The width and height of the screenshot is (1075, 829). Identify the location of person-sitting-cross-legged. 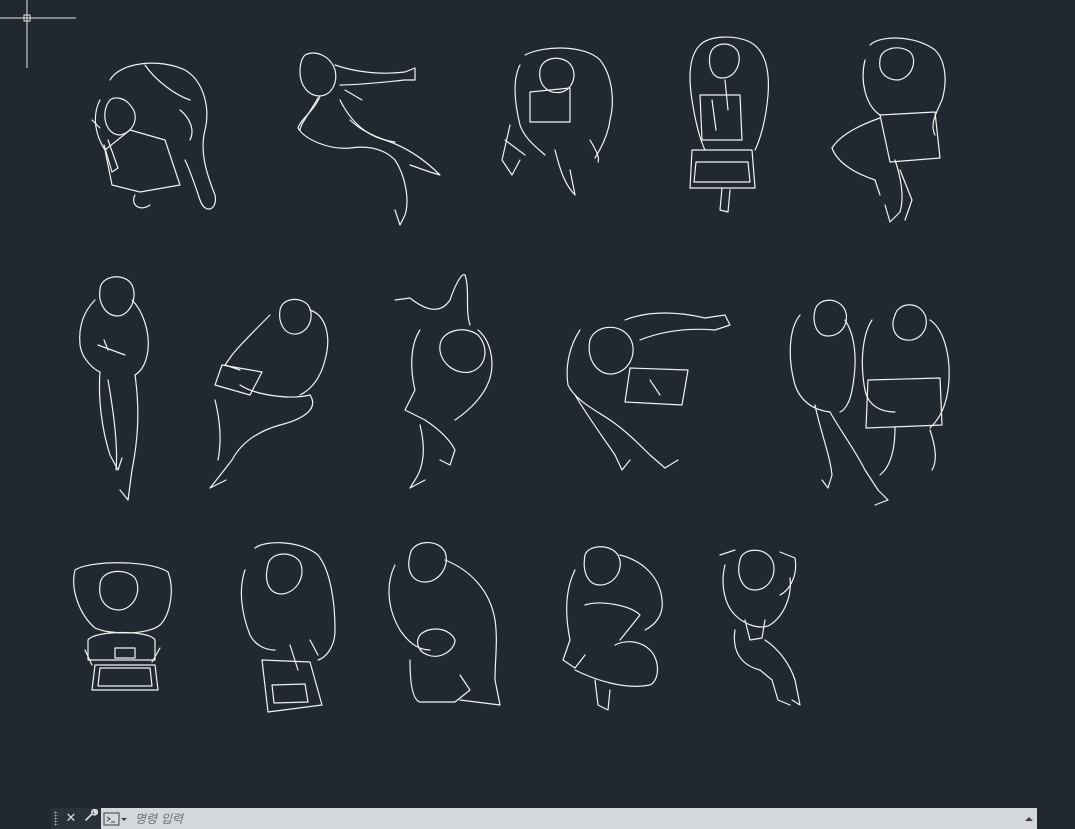
(369, 139).